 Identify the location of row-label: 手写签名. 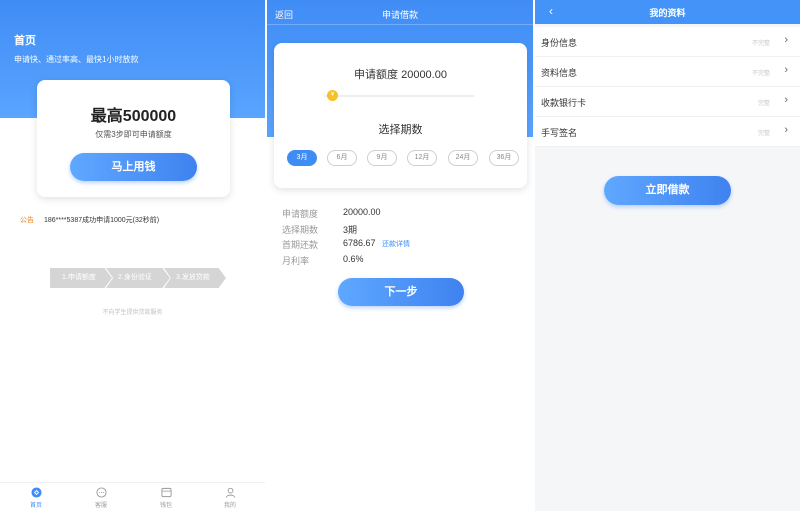
(559, 133).